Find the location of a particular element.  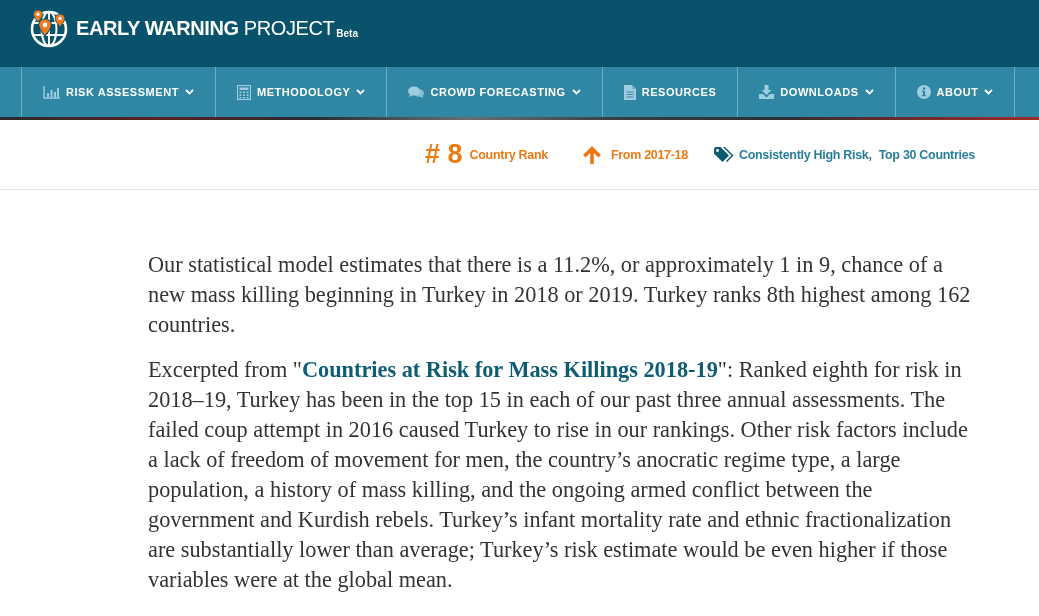

tag-link: Consistently High Risk, is located at coordinates (805, 154).